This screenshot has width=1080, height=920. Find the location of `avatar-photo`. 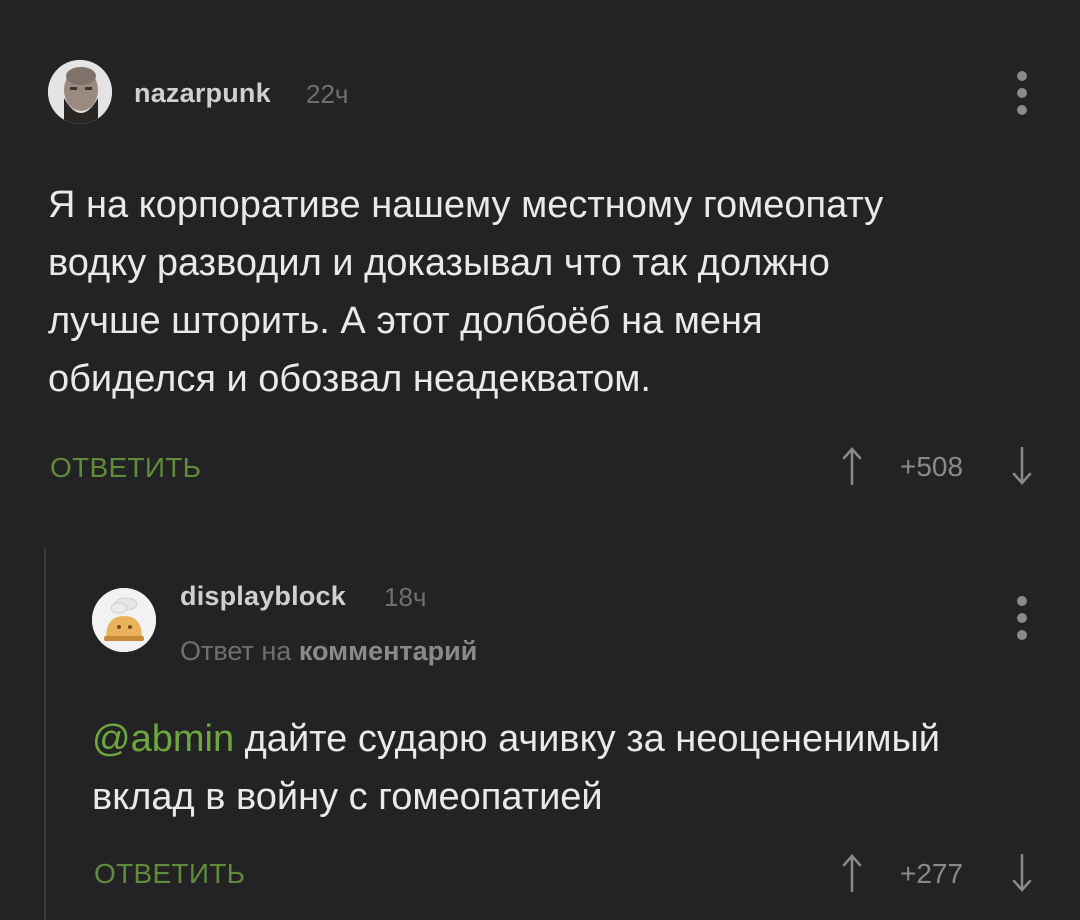

avatar-photo is located at coordinates (80, 92).